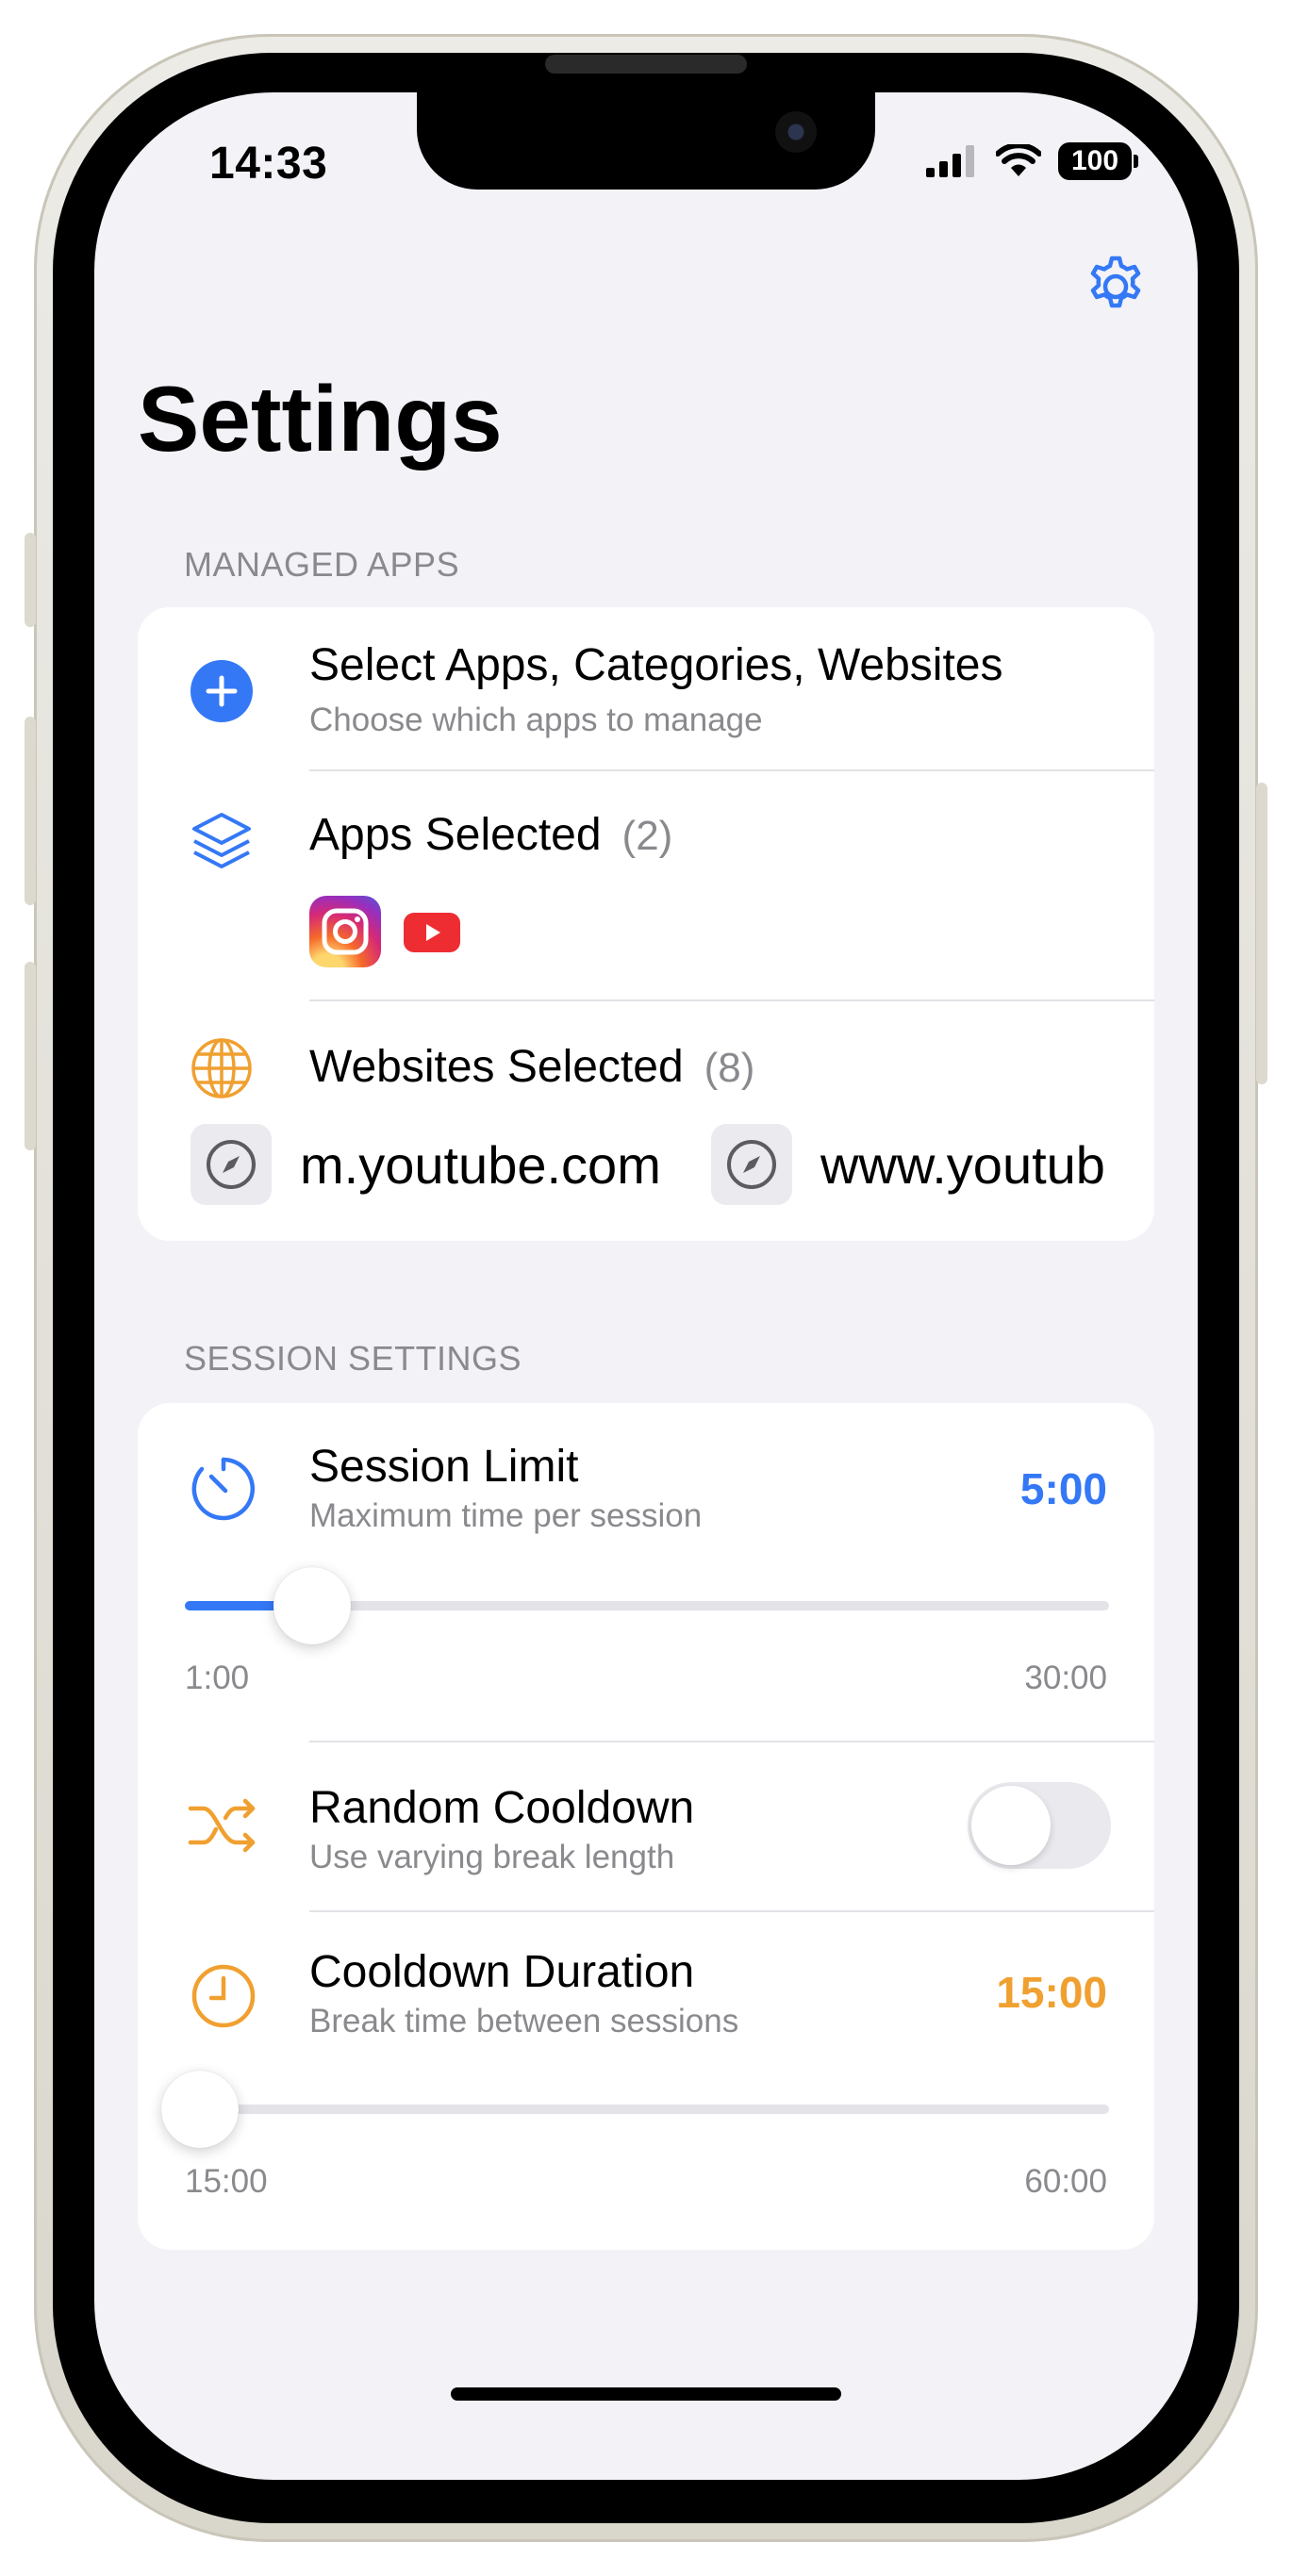 The height and width of the screenshot is (2576, 1292). I want to click on cooldown-duration-subtitle: Break time between sessions, so click(524, 2021).